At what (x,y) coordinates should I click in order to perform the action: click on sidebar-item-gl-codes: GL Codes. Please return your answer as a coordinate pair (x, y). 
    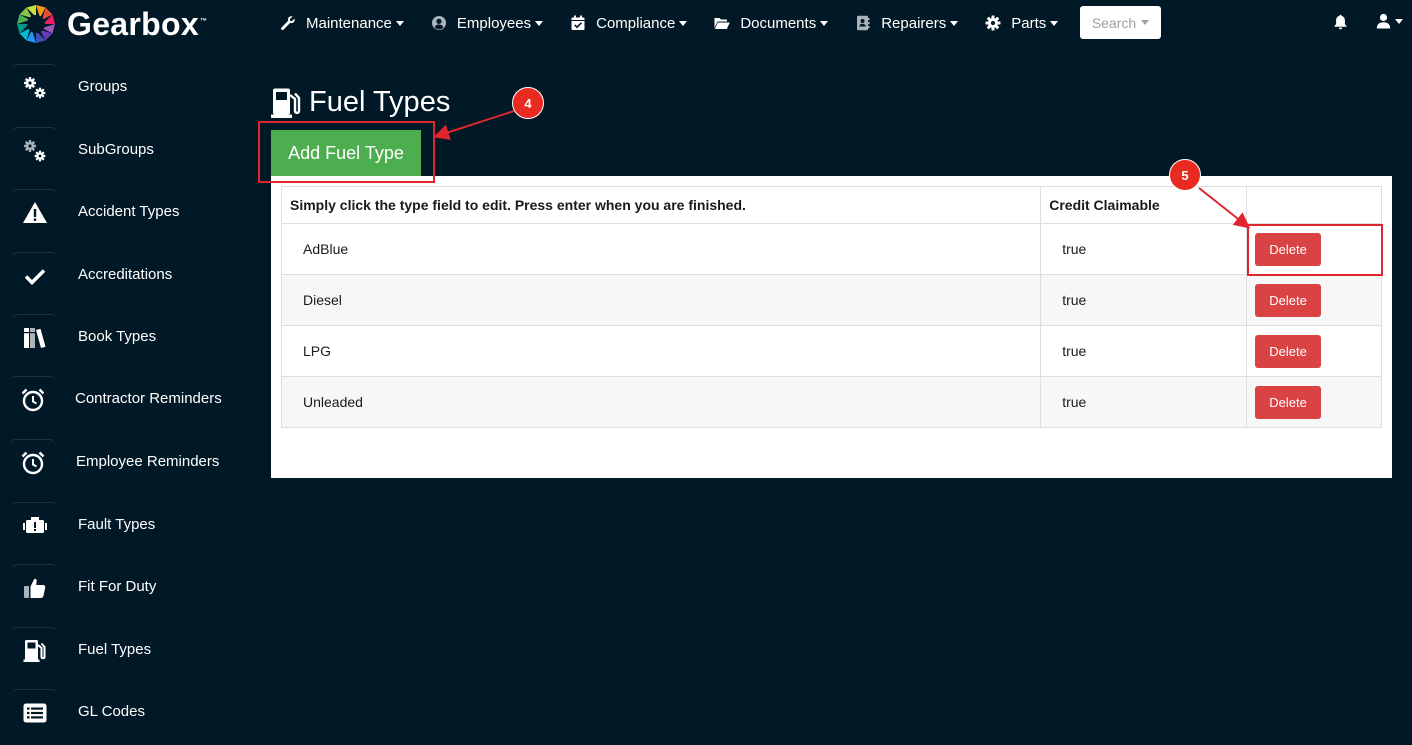
    Looking at the image, I should click on (115, 712).